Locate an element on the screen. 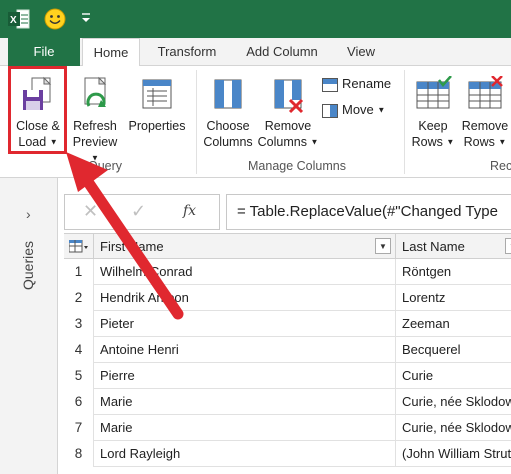  cell-first-name: Wilhelm Conrad is located at coordinates (245, 272).